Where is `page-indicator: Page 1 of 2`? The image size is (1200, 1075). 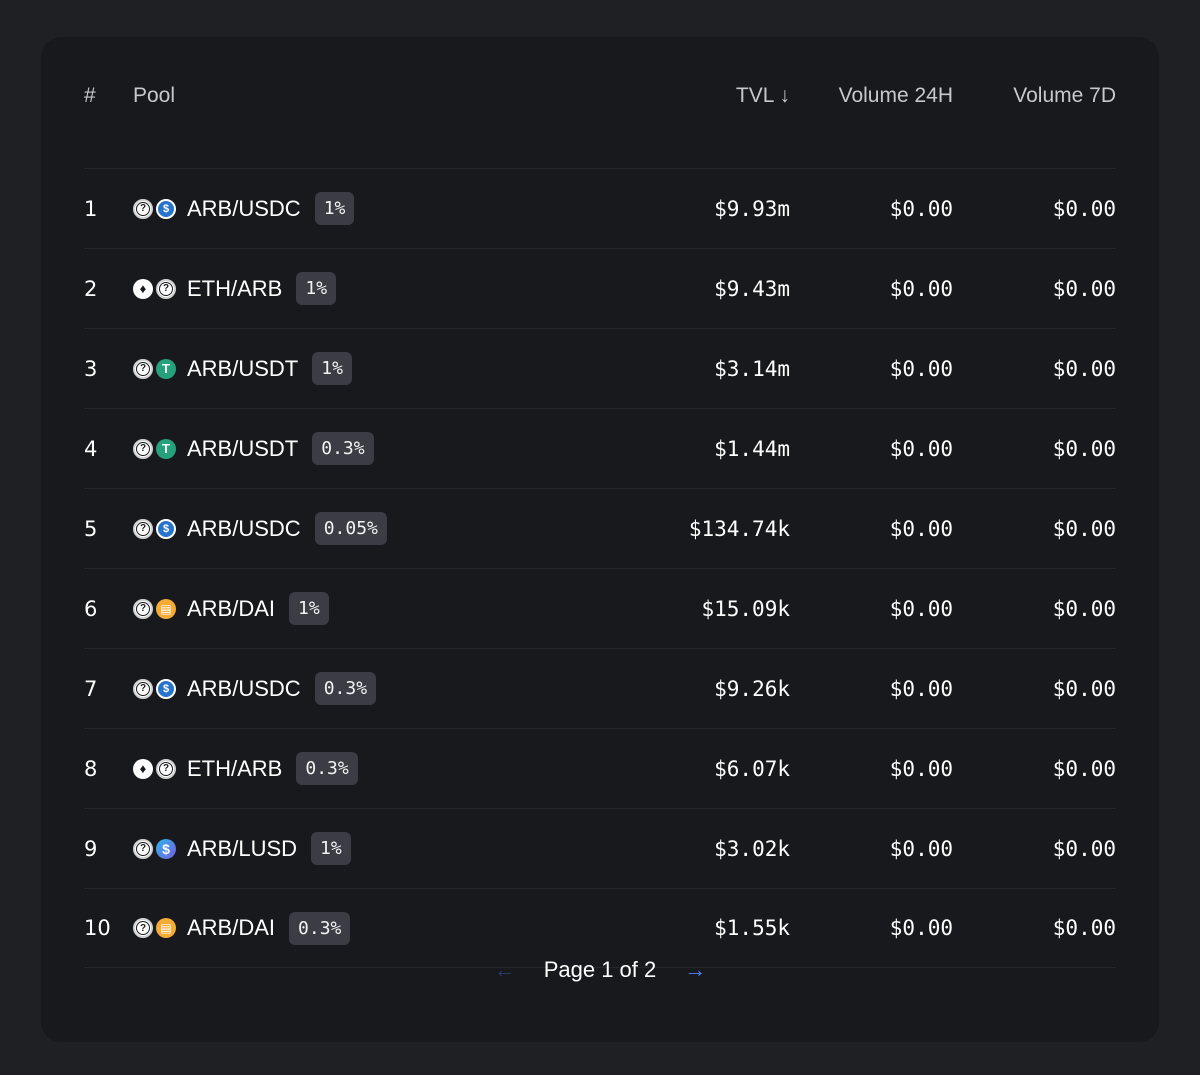 page-indicator: Page 1 of 2 is located at coordinates (600, 969).